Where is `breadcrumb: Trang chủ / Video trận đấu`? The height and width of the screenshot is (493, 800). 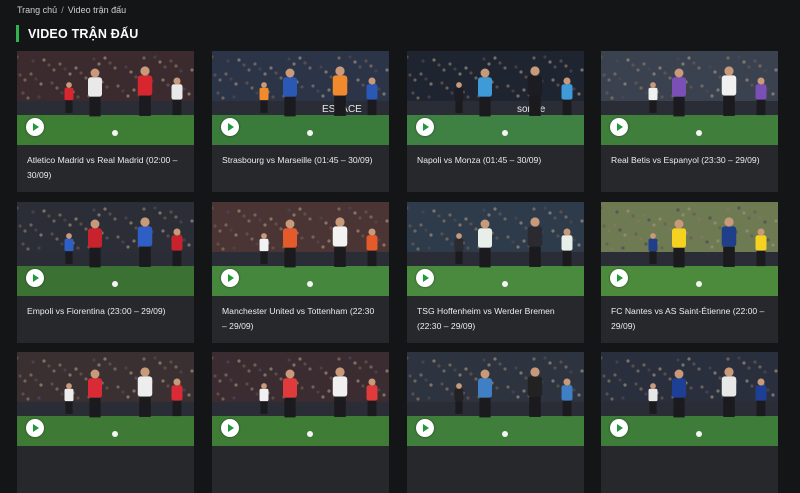 breadcrumb: Trang chủ / Video trận đấu is located at coordinates (71, 10).